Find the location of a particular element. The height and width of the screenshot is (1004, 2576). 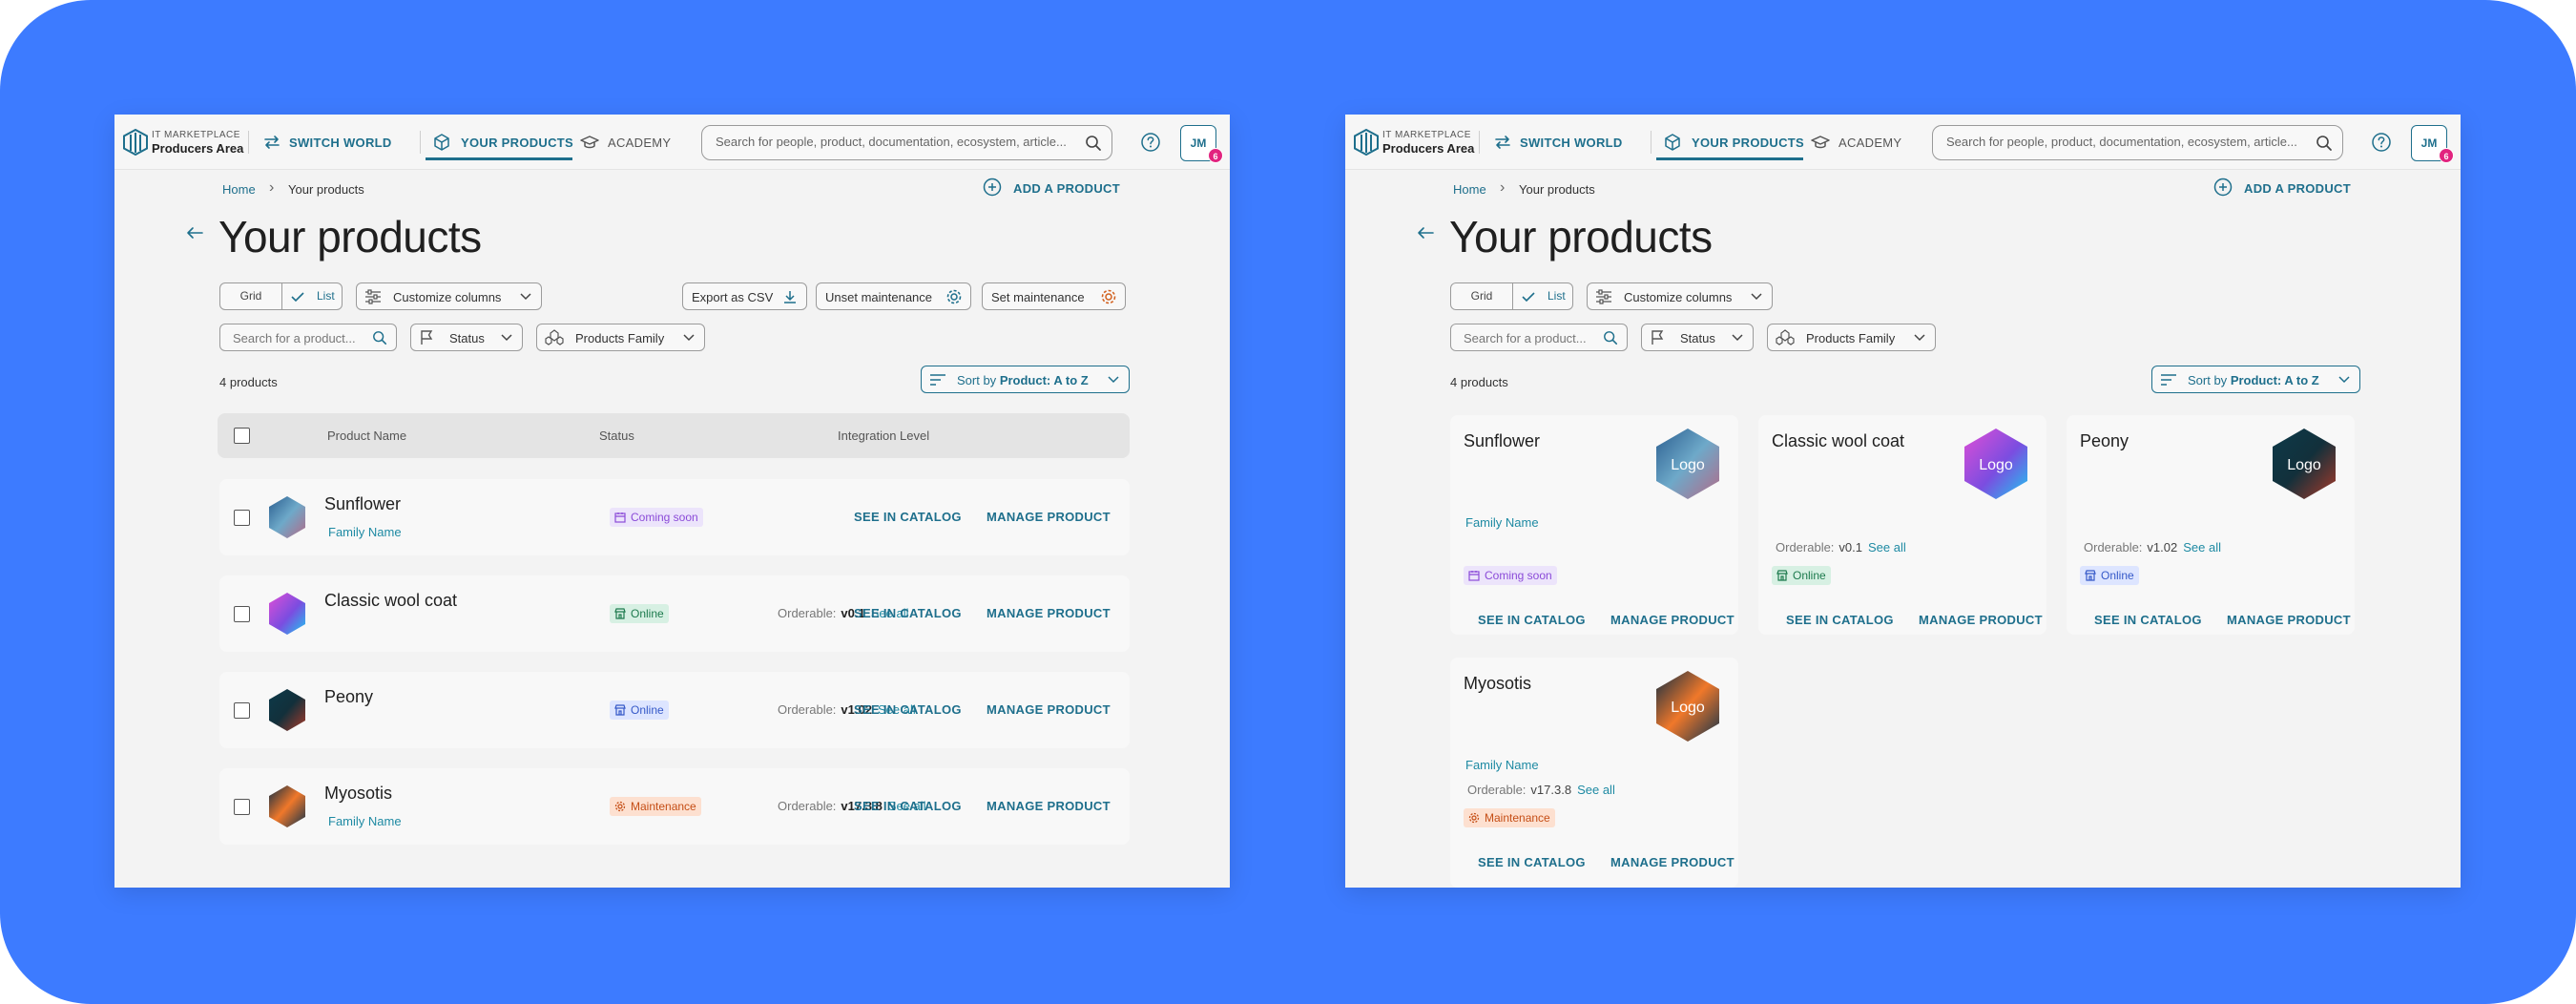

unset-maintenance-button: Unset maintenance is located at coordinates (893, 296).